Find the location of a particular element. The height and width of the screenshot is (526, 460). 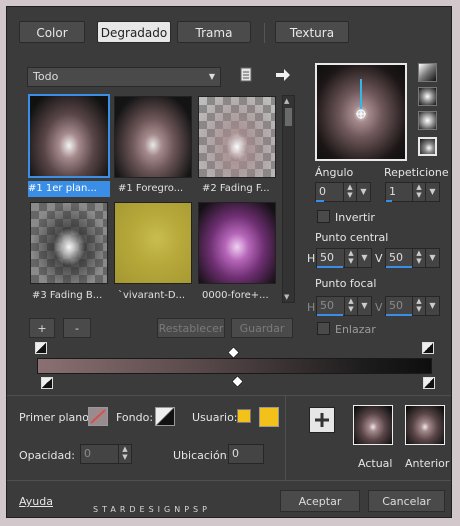

category-dropdown: Todo ▼ is located at coordinates (124, 77).